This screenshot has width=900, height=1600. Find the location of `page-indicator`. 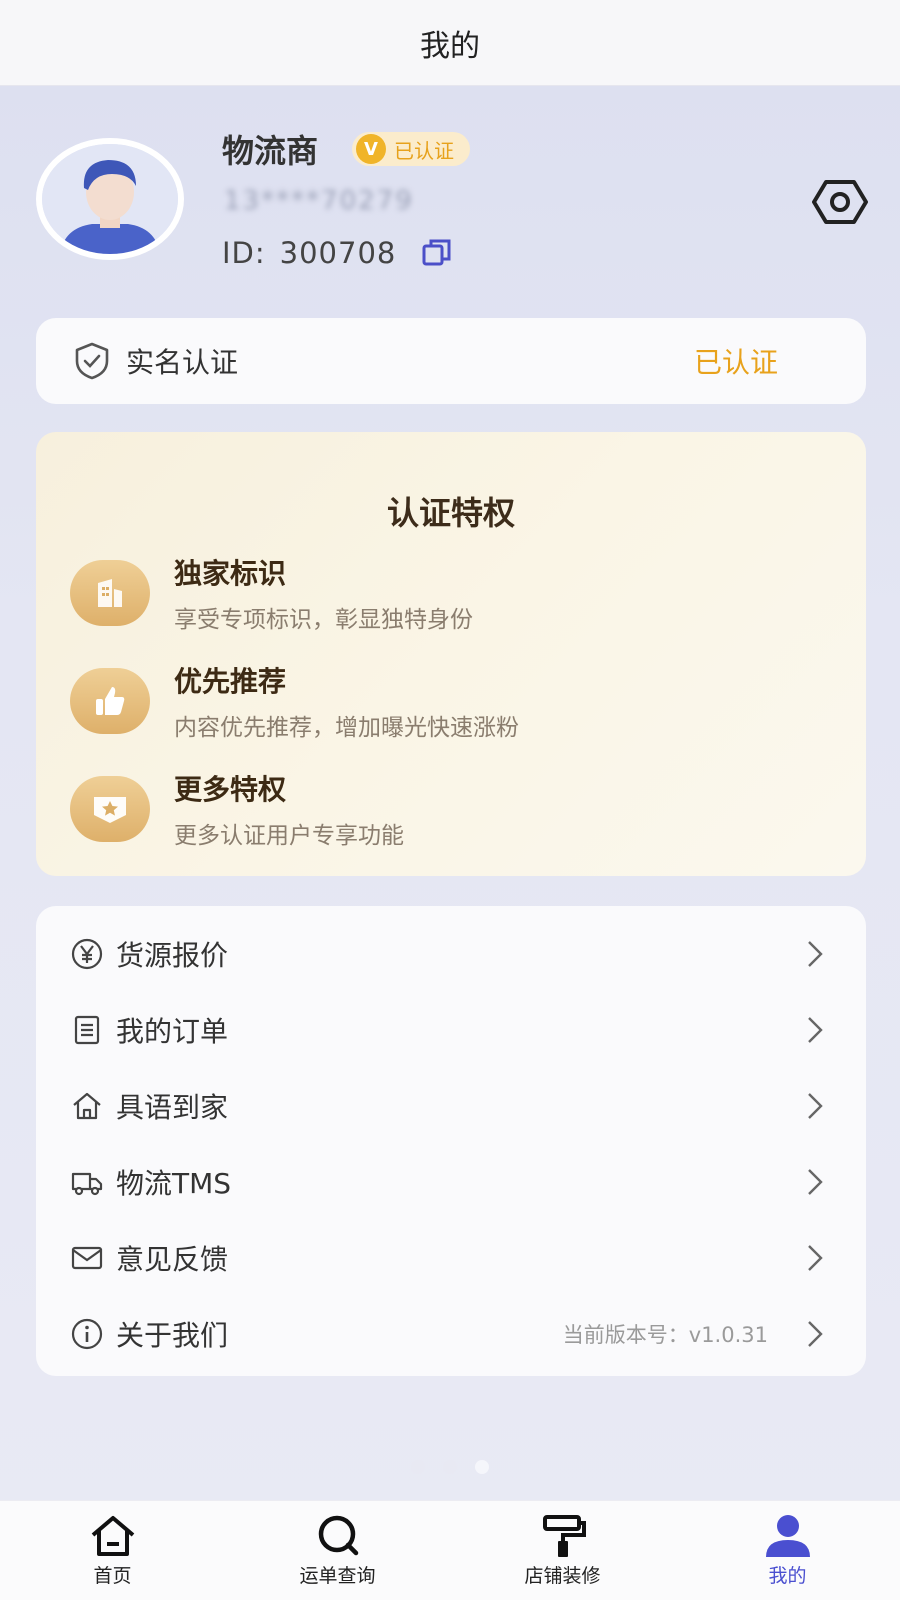

page-indicator is located at coordinates (450, 1467).